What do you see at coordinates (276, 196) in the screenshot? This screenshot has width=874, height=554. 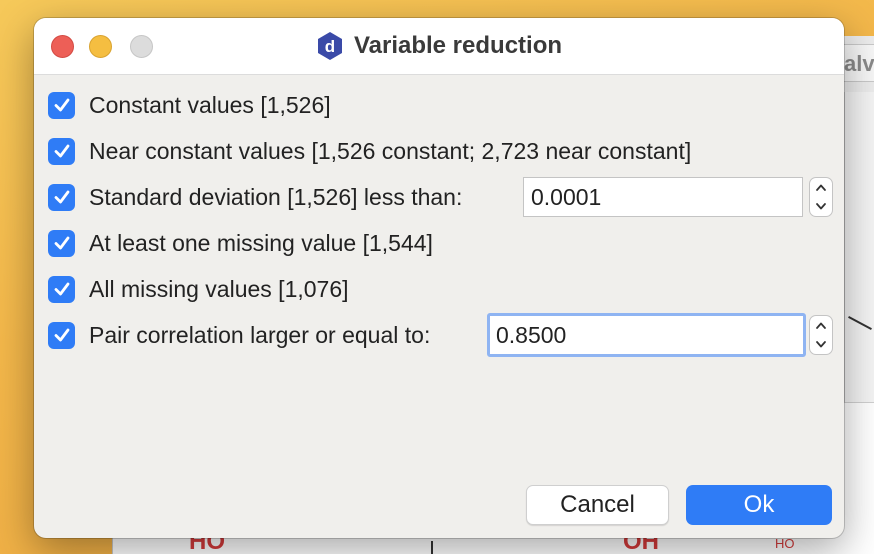 I see `option-label: Standard deviation [1,526] less than:` at bounding box center [276, 196].